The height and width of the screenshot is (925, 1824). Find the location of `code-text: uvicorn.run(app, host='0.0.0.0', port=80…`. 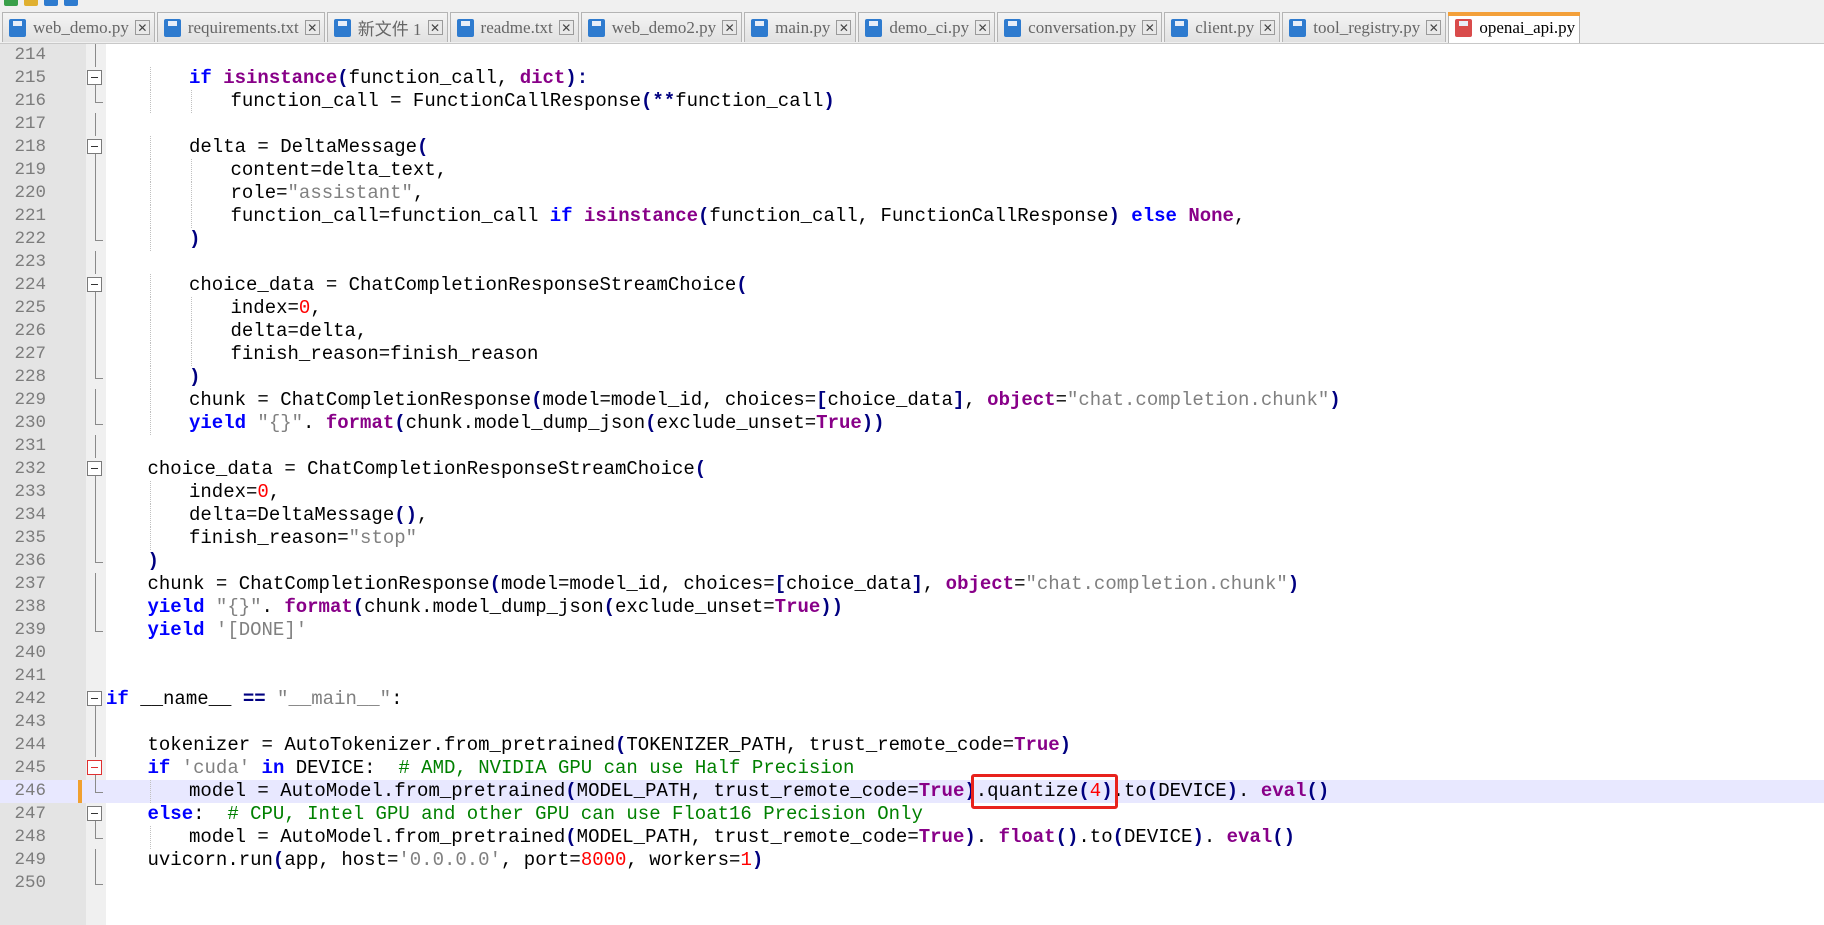

code-text: uvicorn.run(app, host='0.0.0.0', port=80… is located at coordinates (456, 860).